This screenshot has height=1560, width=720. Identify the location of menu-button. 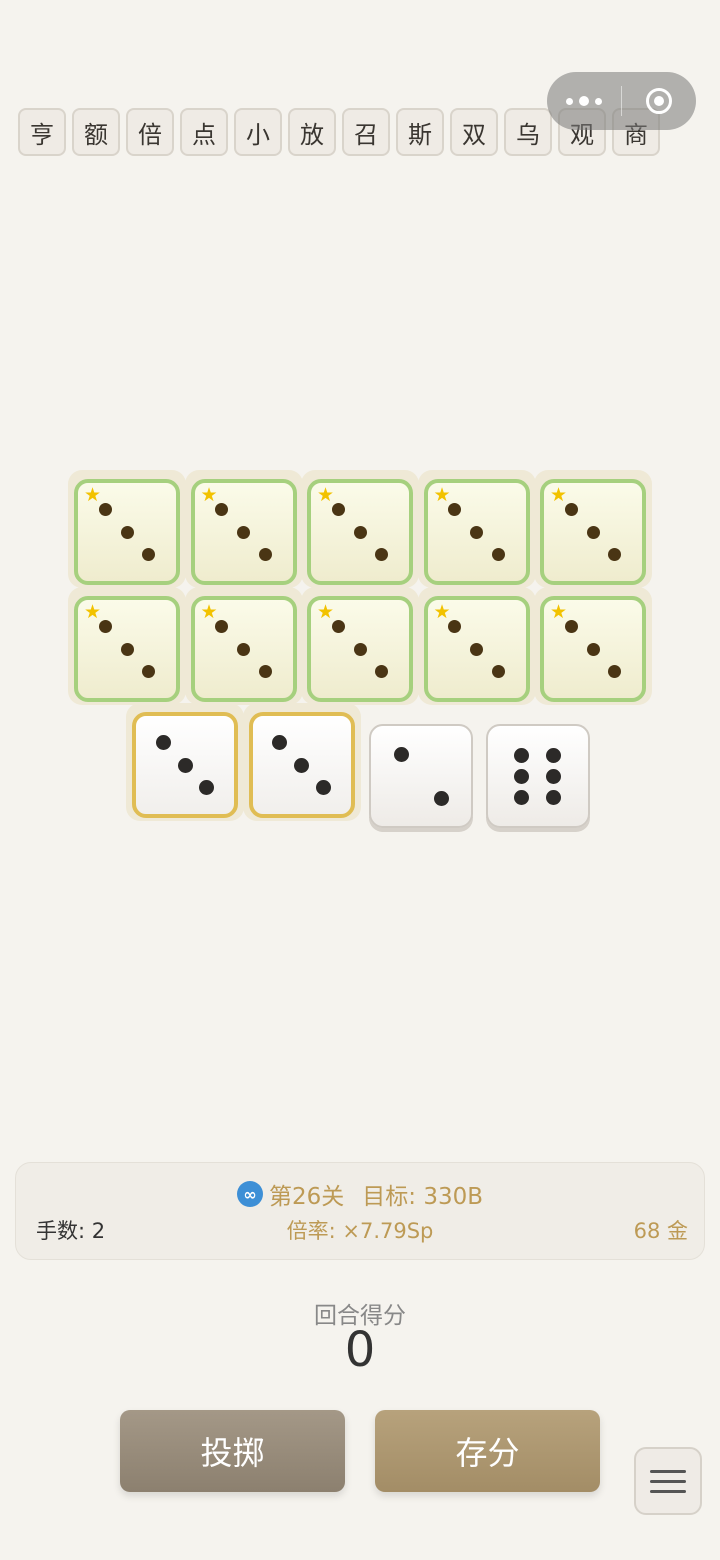
(668, 1481).